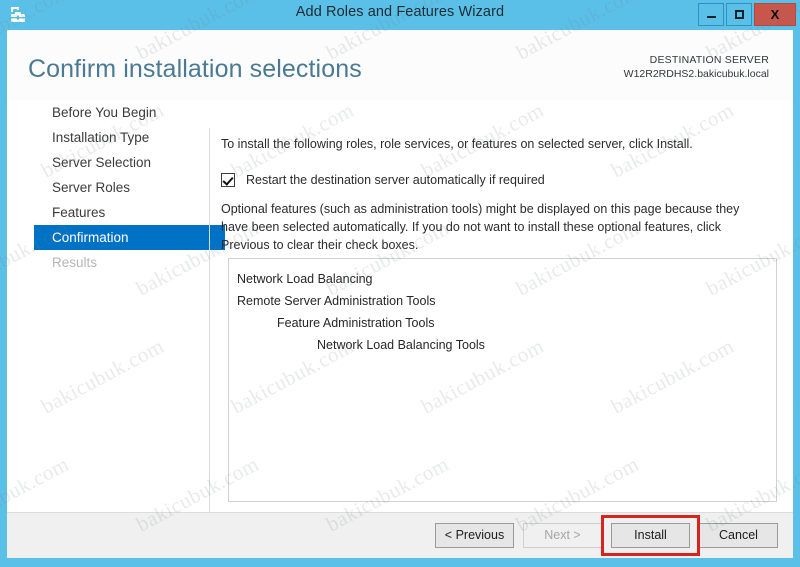  What do you see at coordinates (129, 237) in the screenshot?
I see `sidebar-item-confirmation: Confirmation` at bounding box center [129, 237].